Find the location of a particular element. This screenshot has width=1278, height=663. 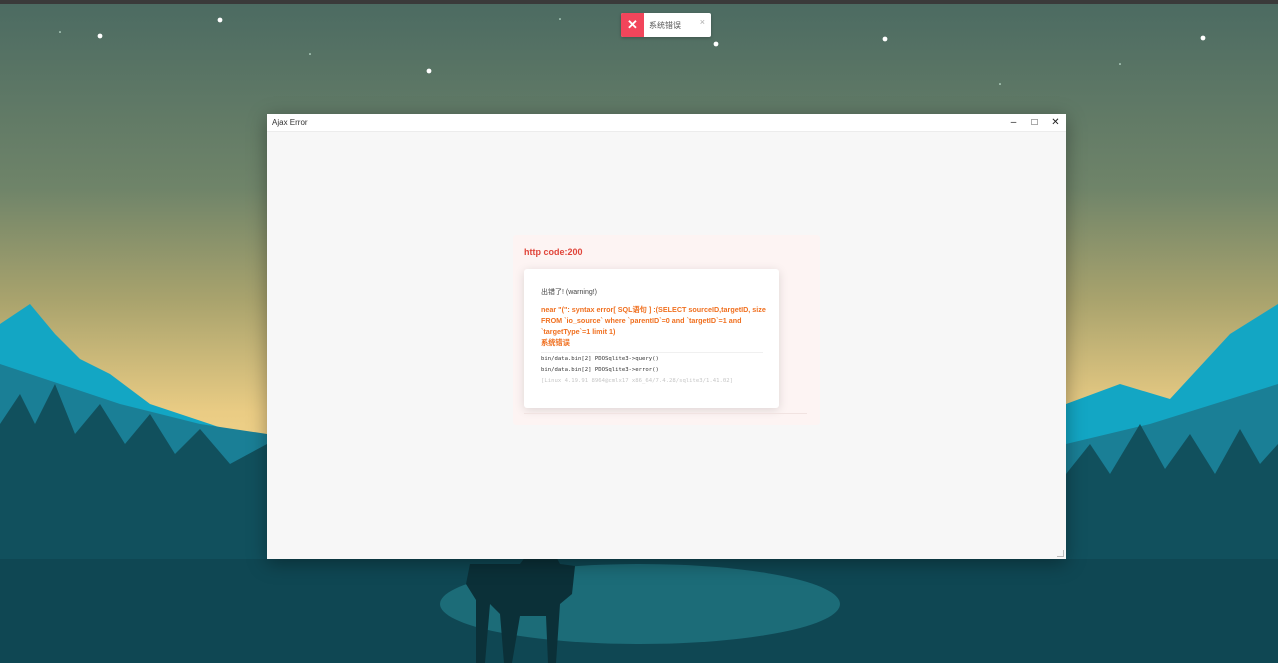

error-subtitle: 出错了! (warning!) is located at coordinates (569, 292).